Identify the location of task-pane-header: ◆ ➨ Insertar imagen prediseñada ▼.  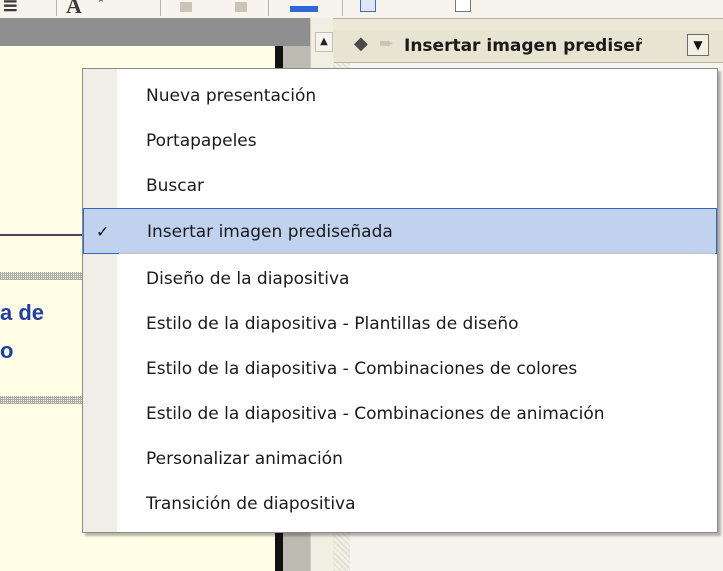
(528, 46).